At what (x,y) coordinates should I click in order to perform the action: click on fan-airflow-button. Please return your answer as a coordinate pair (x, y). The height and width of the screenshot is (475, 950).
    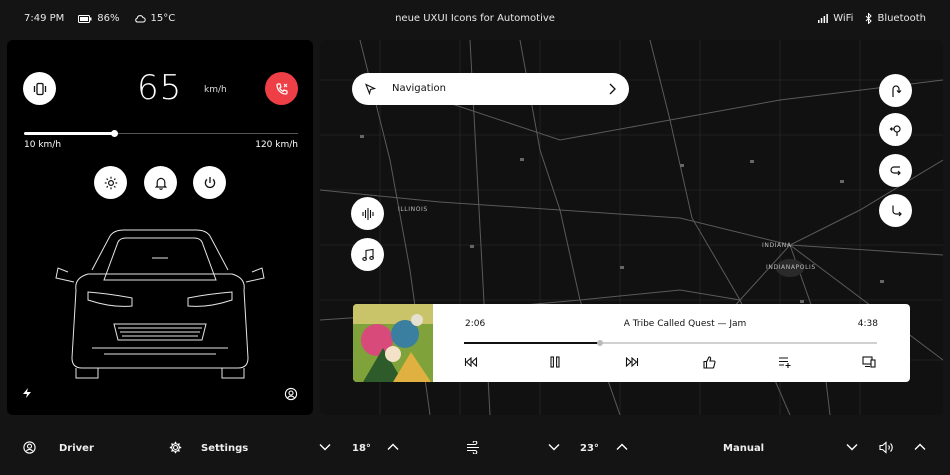
    Looking at the image, I should click on (473, 447).